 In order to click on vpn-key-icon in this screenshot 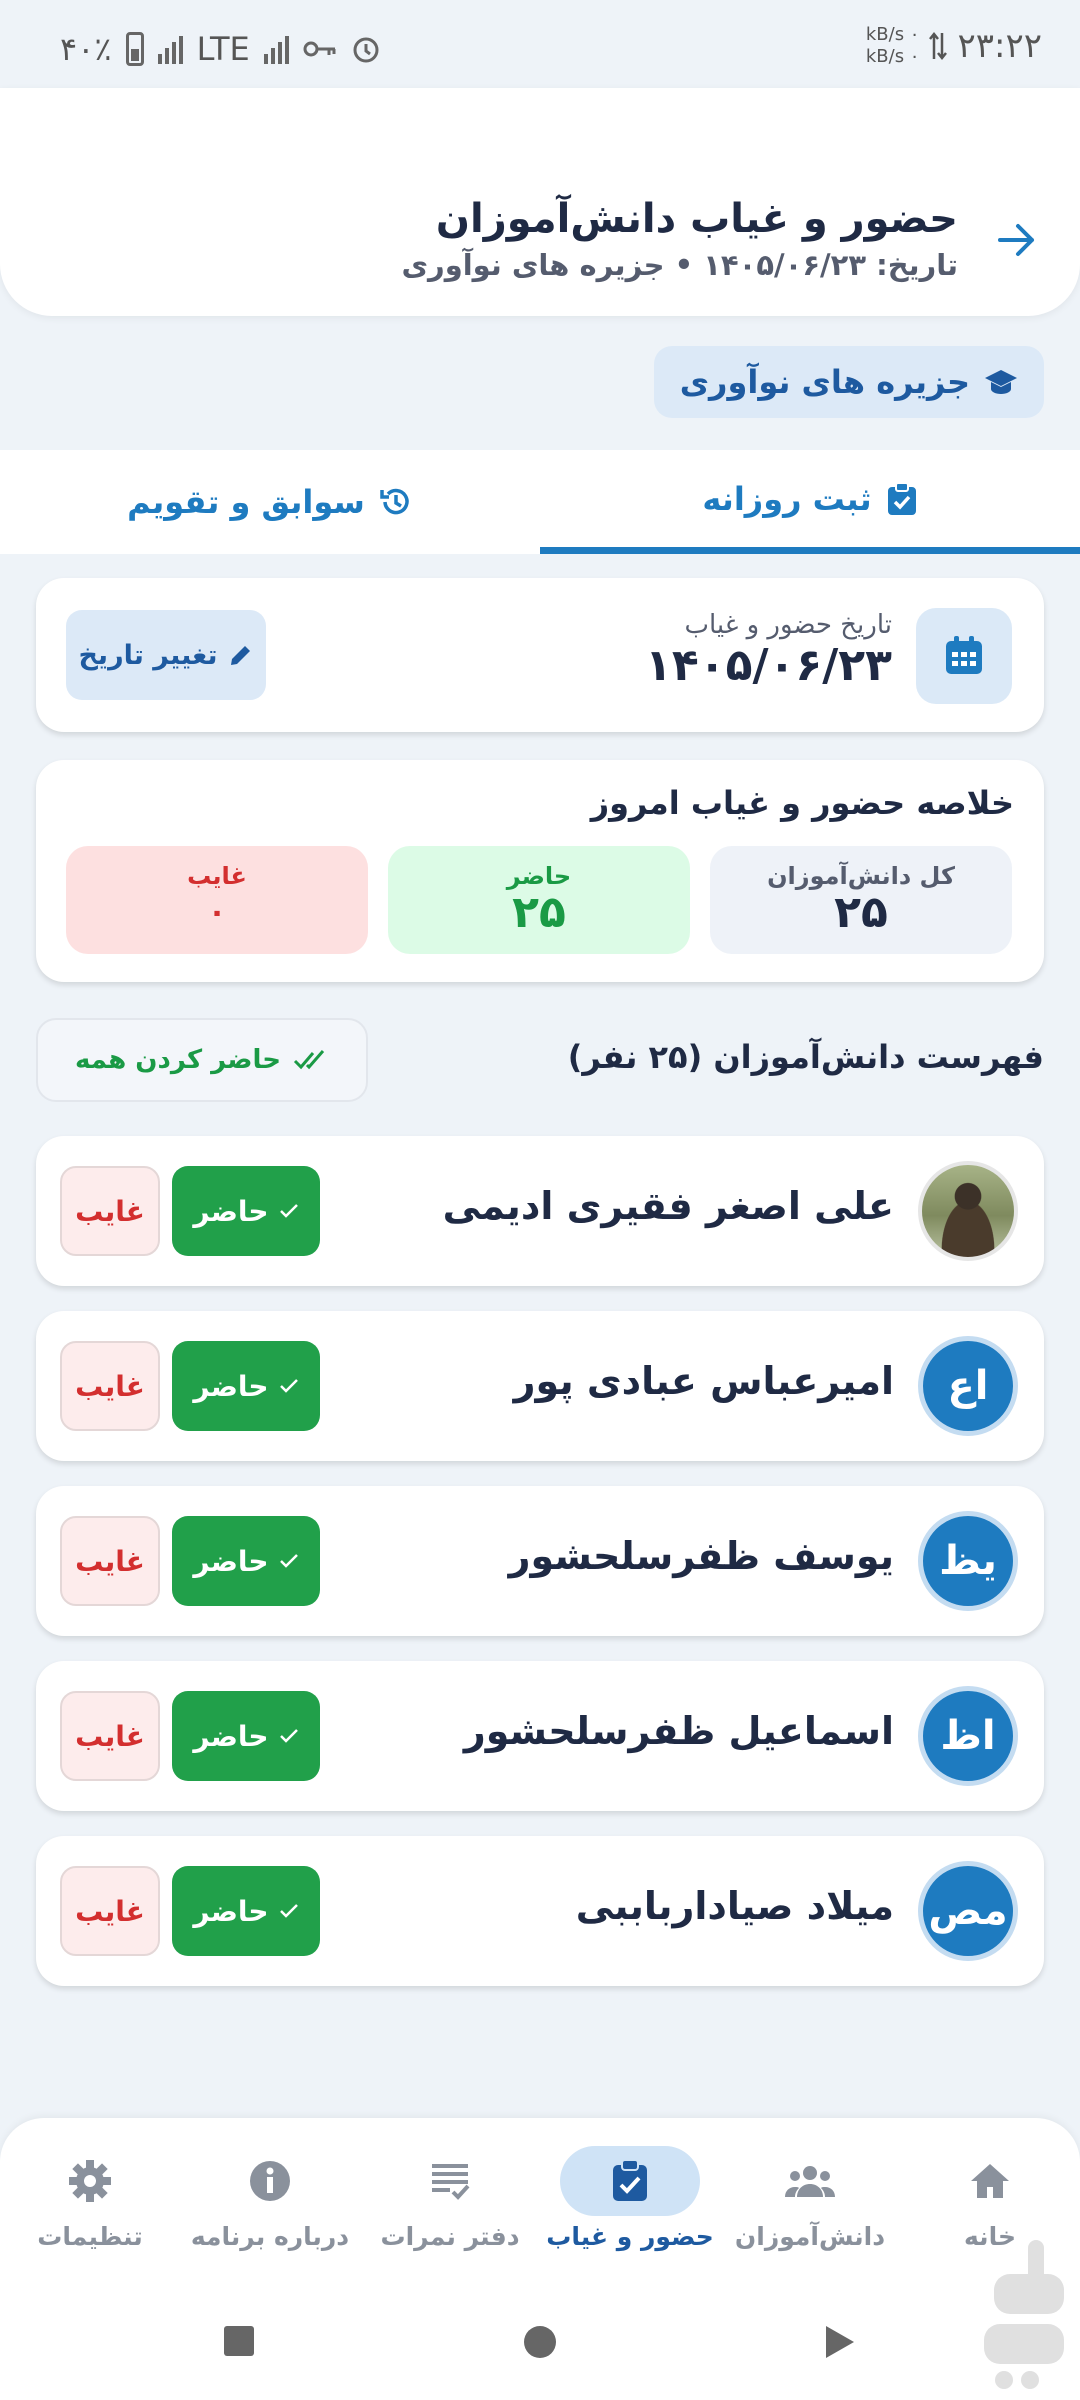, I will do `click(319, 49)`.